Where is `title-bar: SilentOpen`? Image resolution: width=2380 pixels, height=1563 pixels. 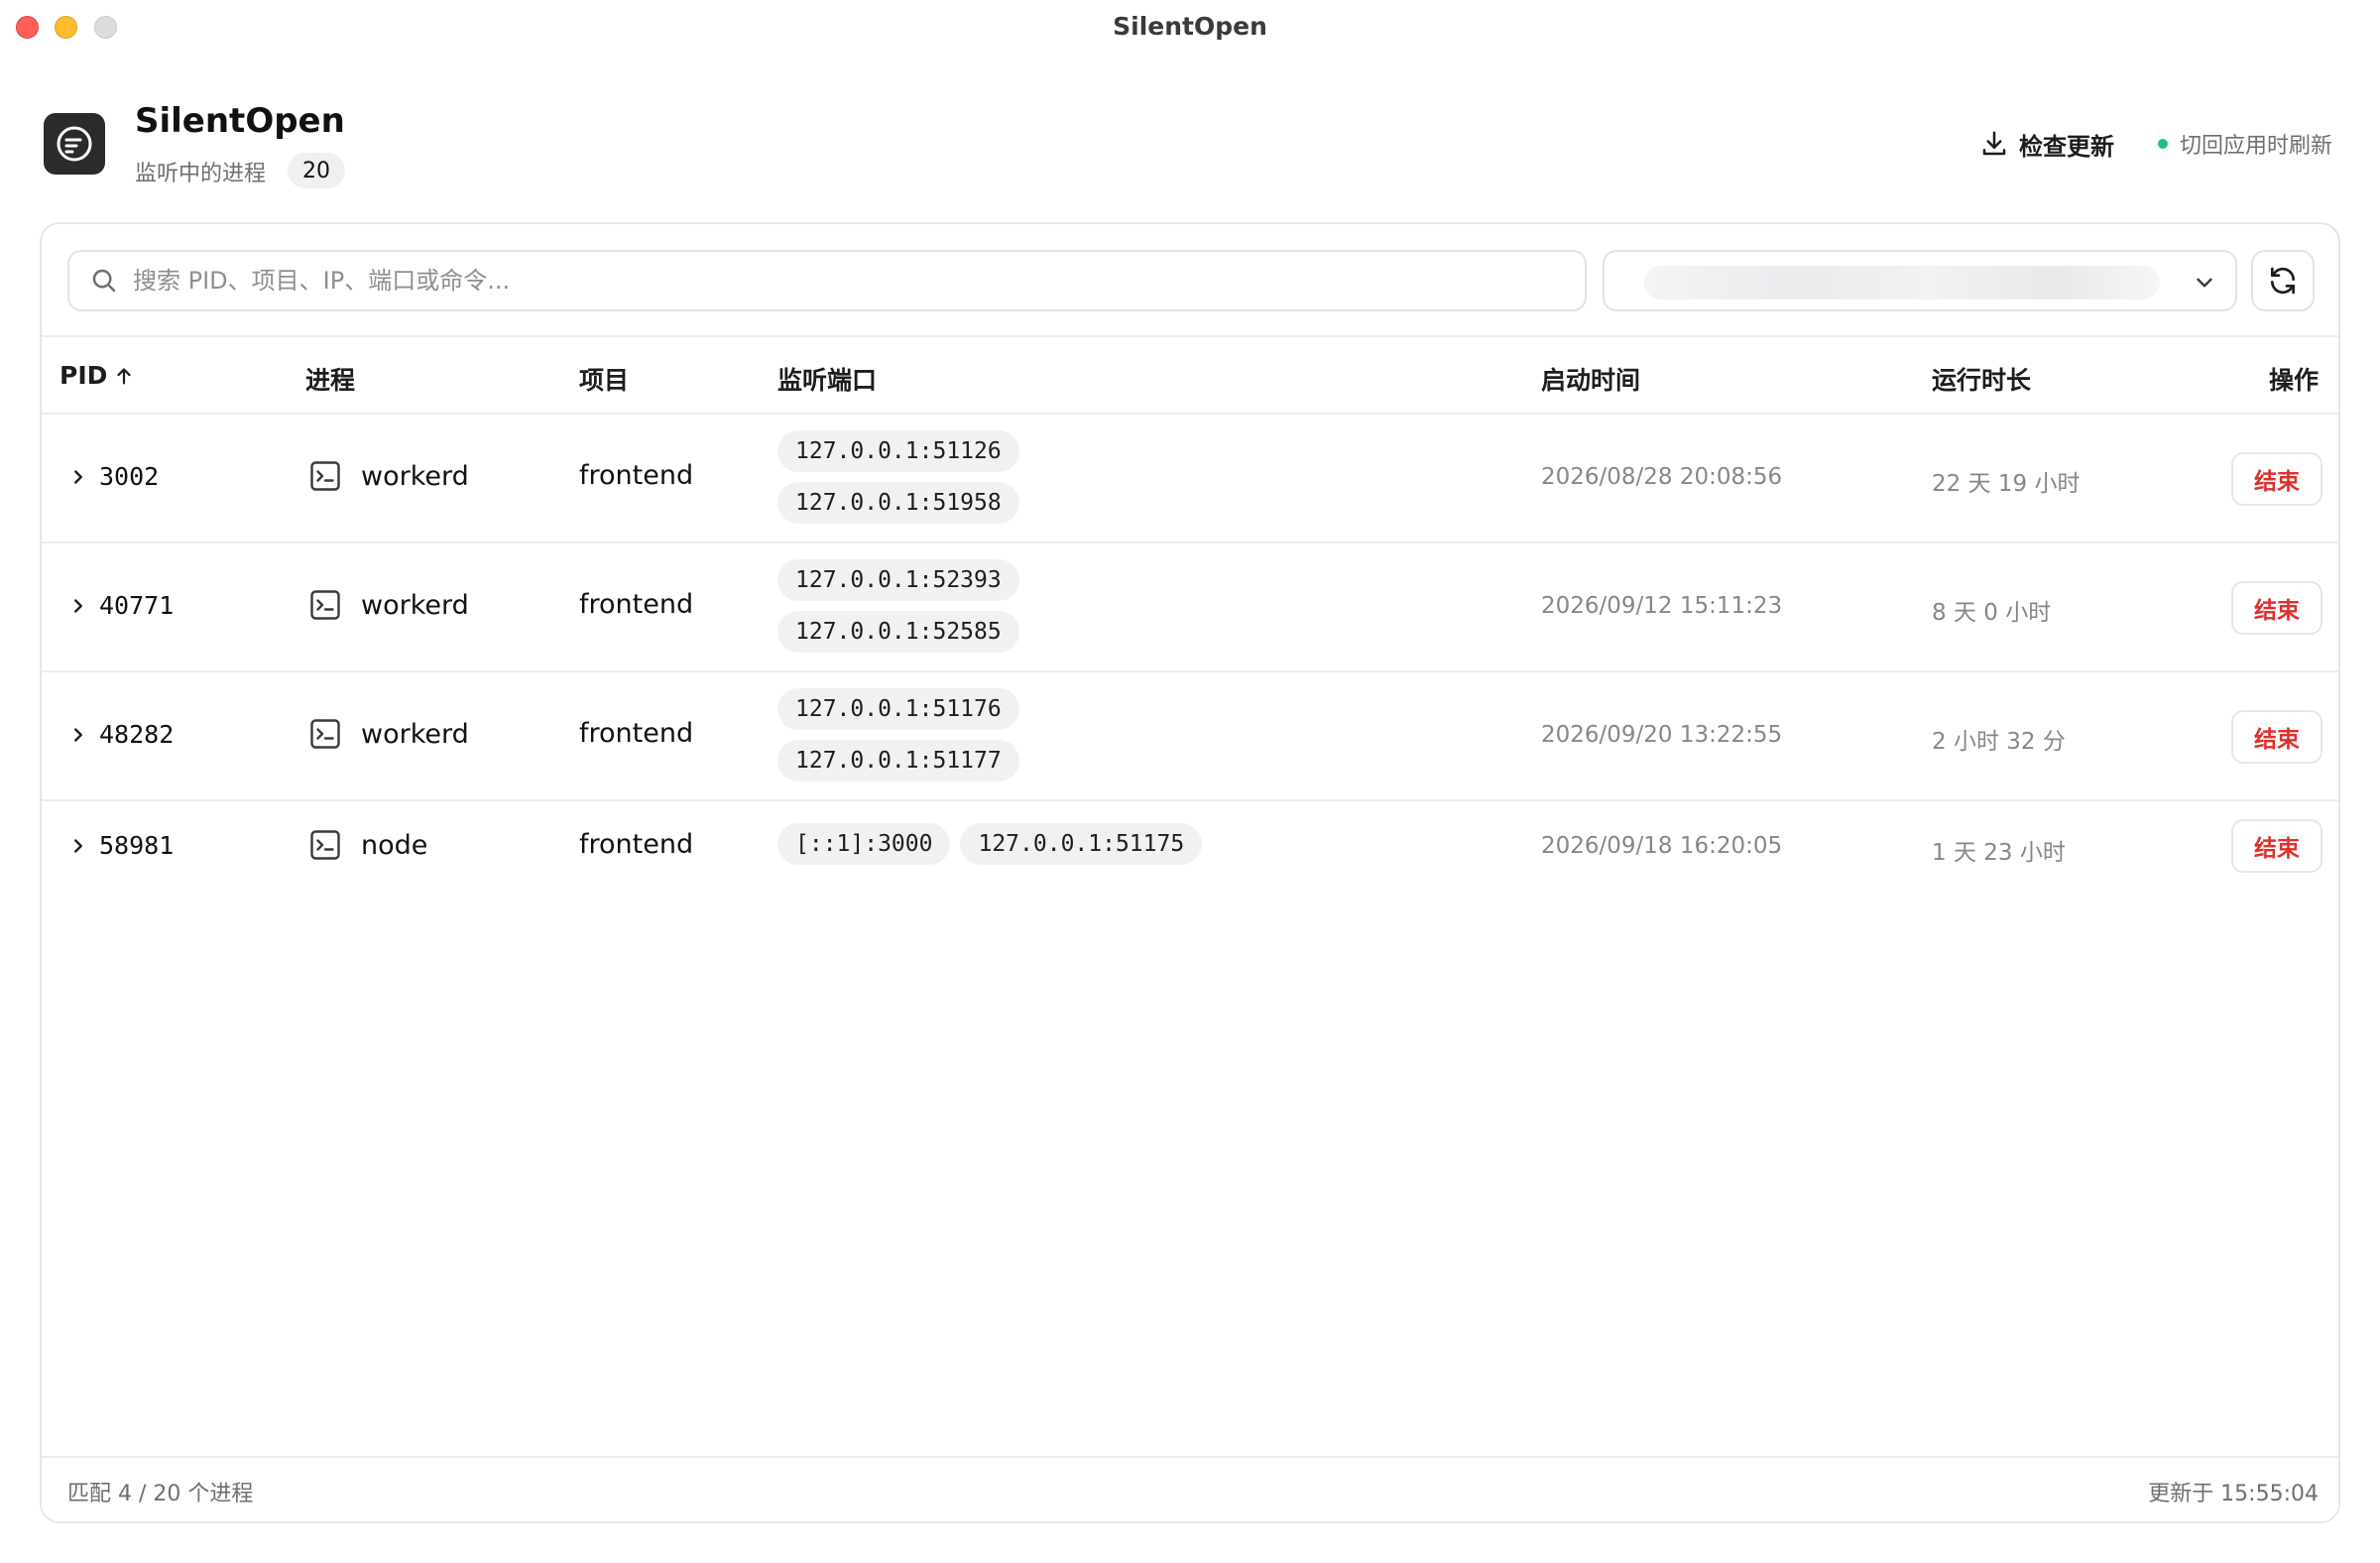 title-bar: SilentOpen is located at coordinates (1190, 27).